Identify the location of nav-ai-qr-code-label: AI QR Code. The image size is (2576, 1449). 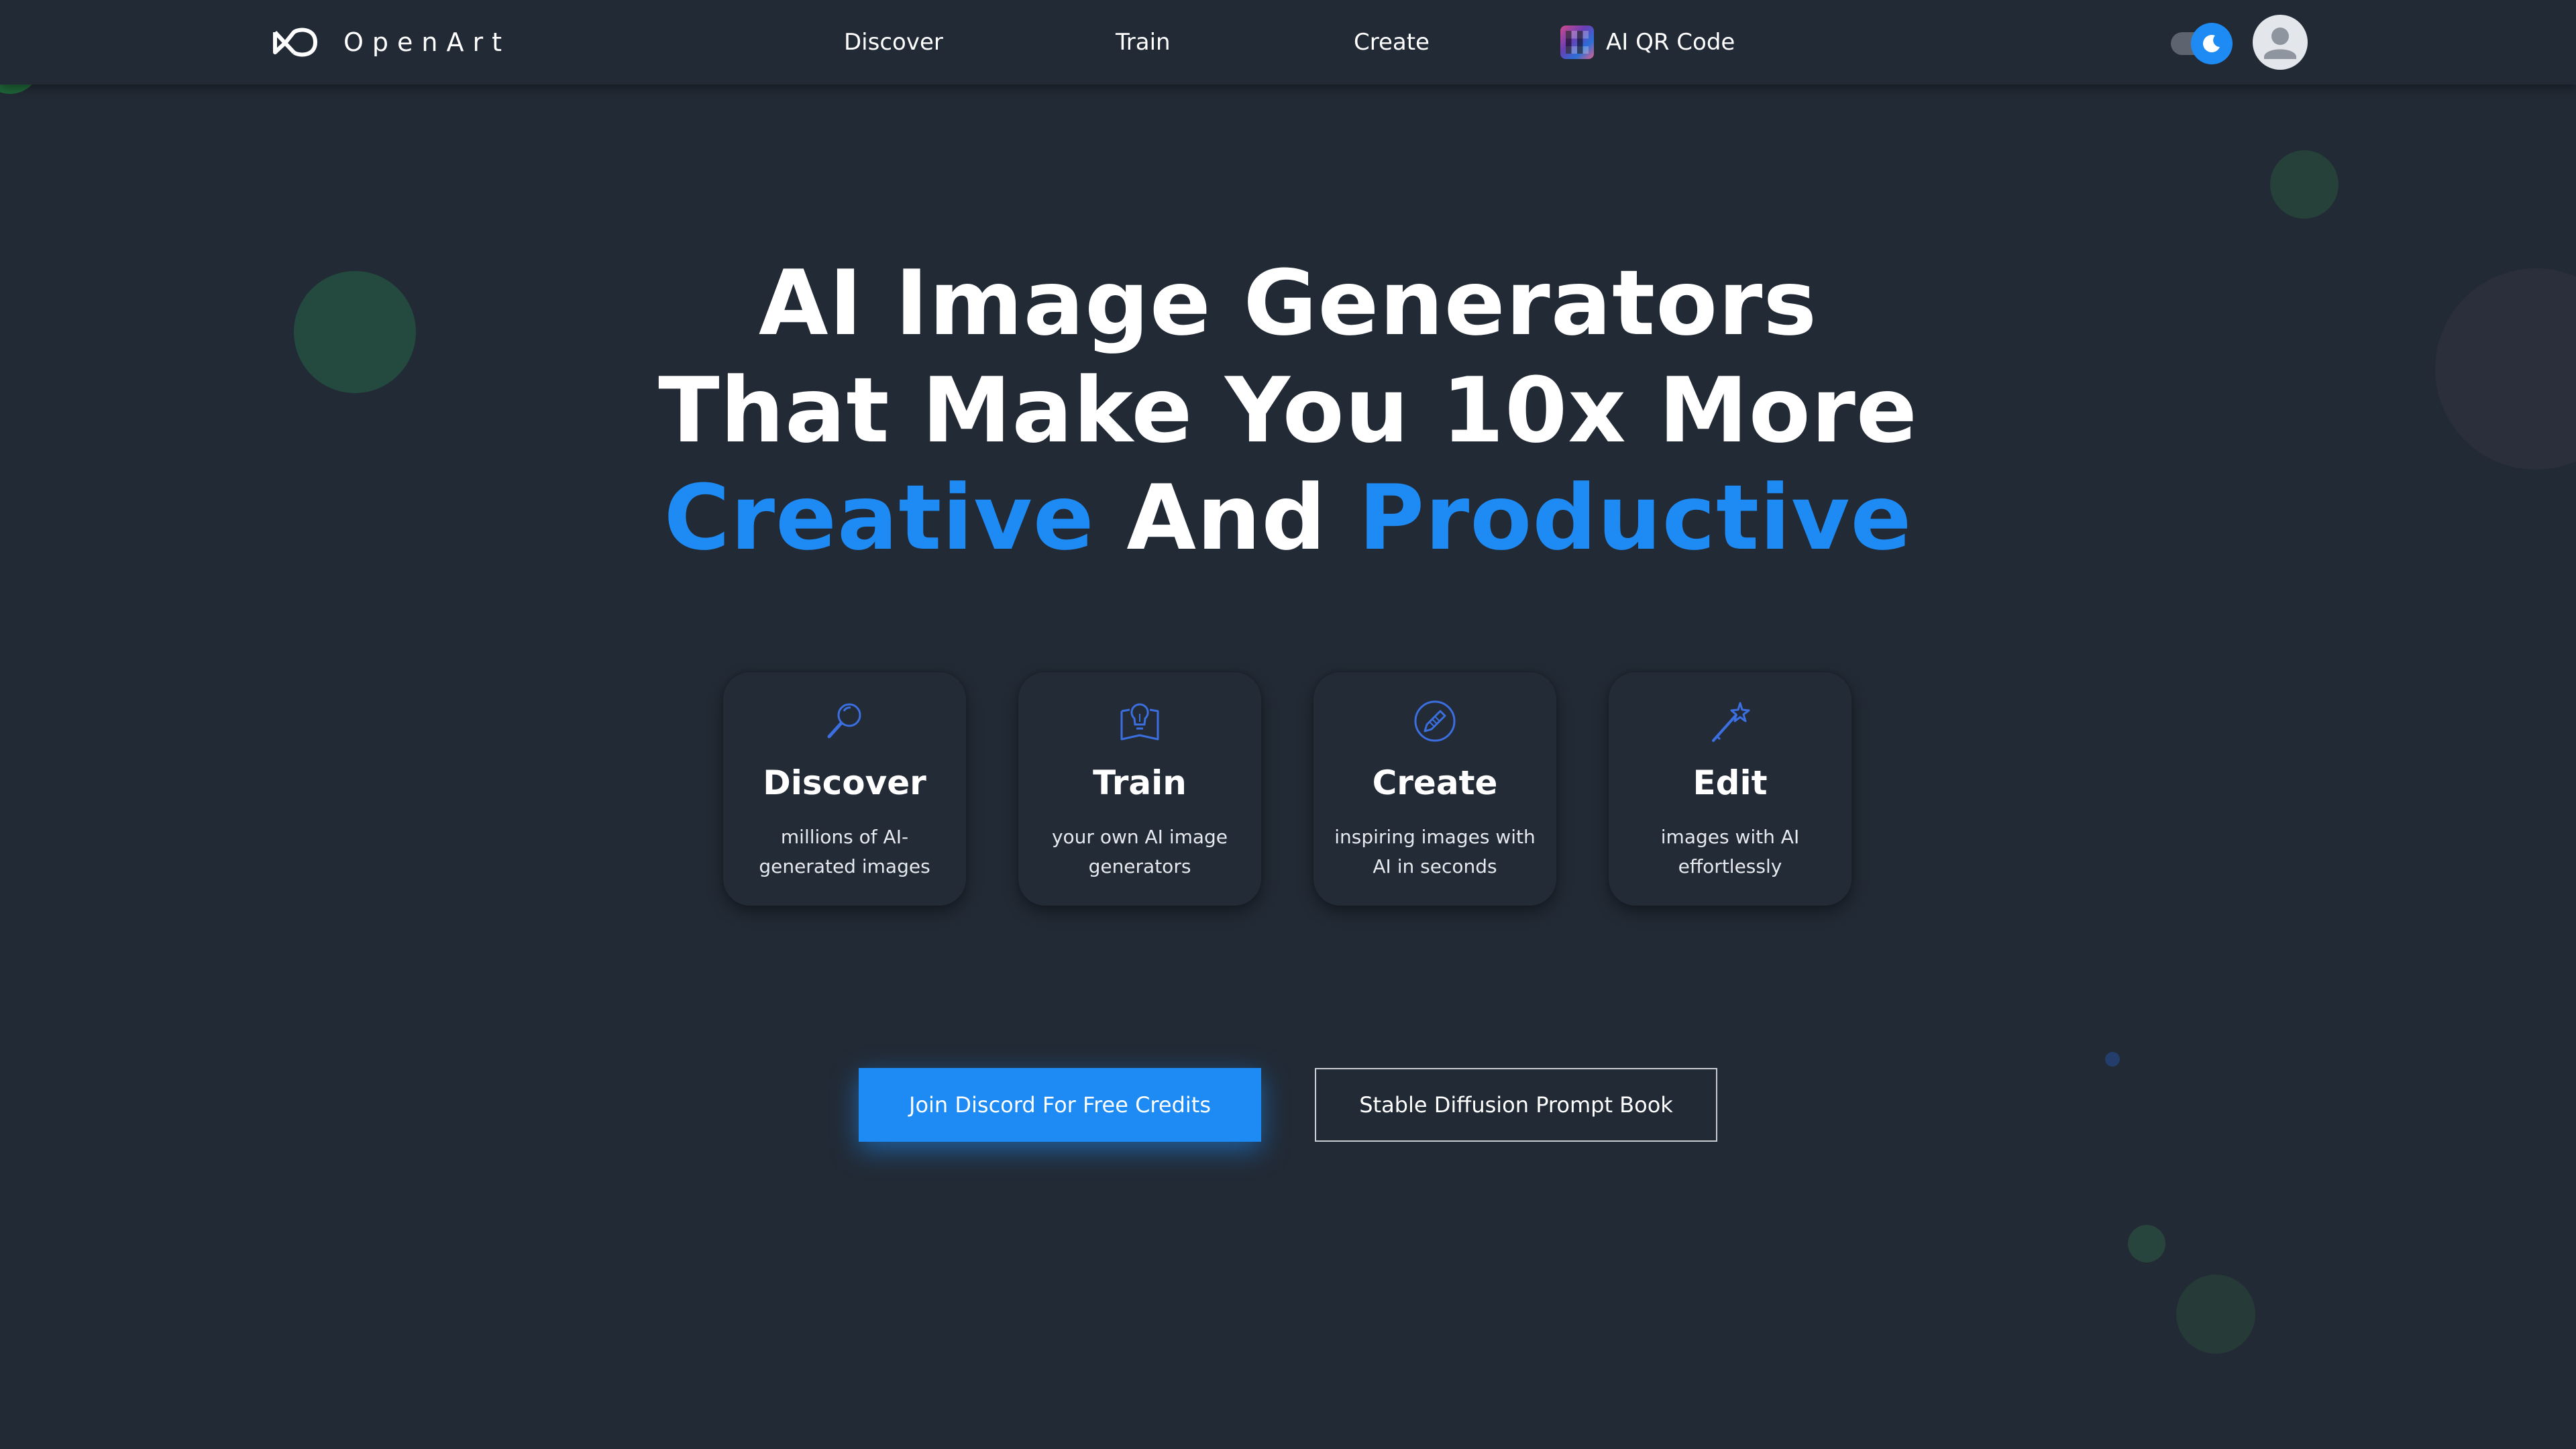
(1670, 42).